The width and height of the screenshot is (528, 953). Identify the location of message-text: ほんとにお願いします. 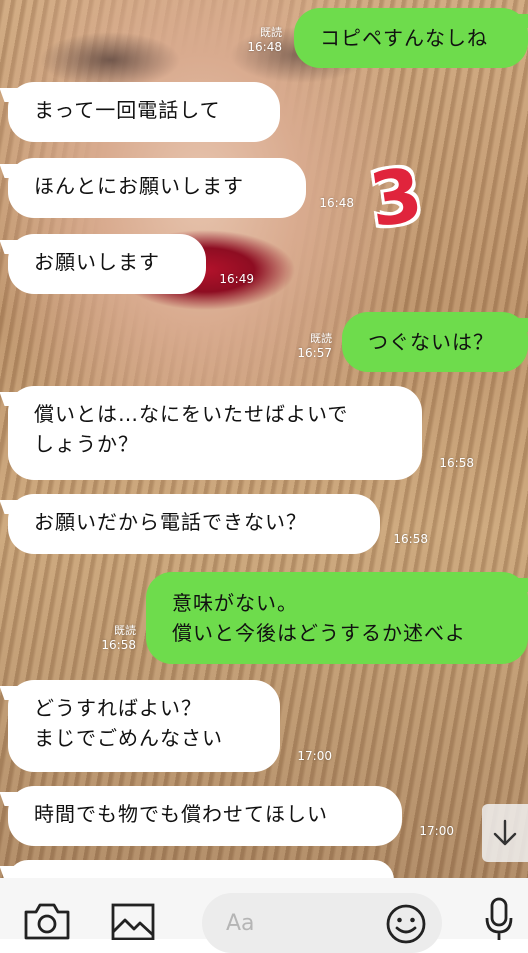
(139, 186).